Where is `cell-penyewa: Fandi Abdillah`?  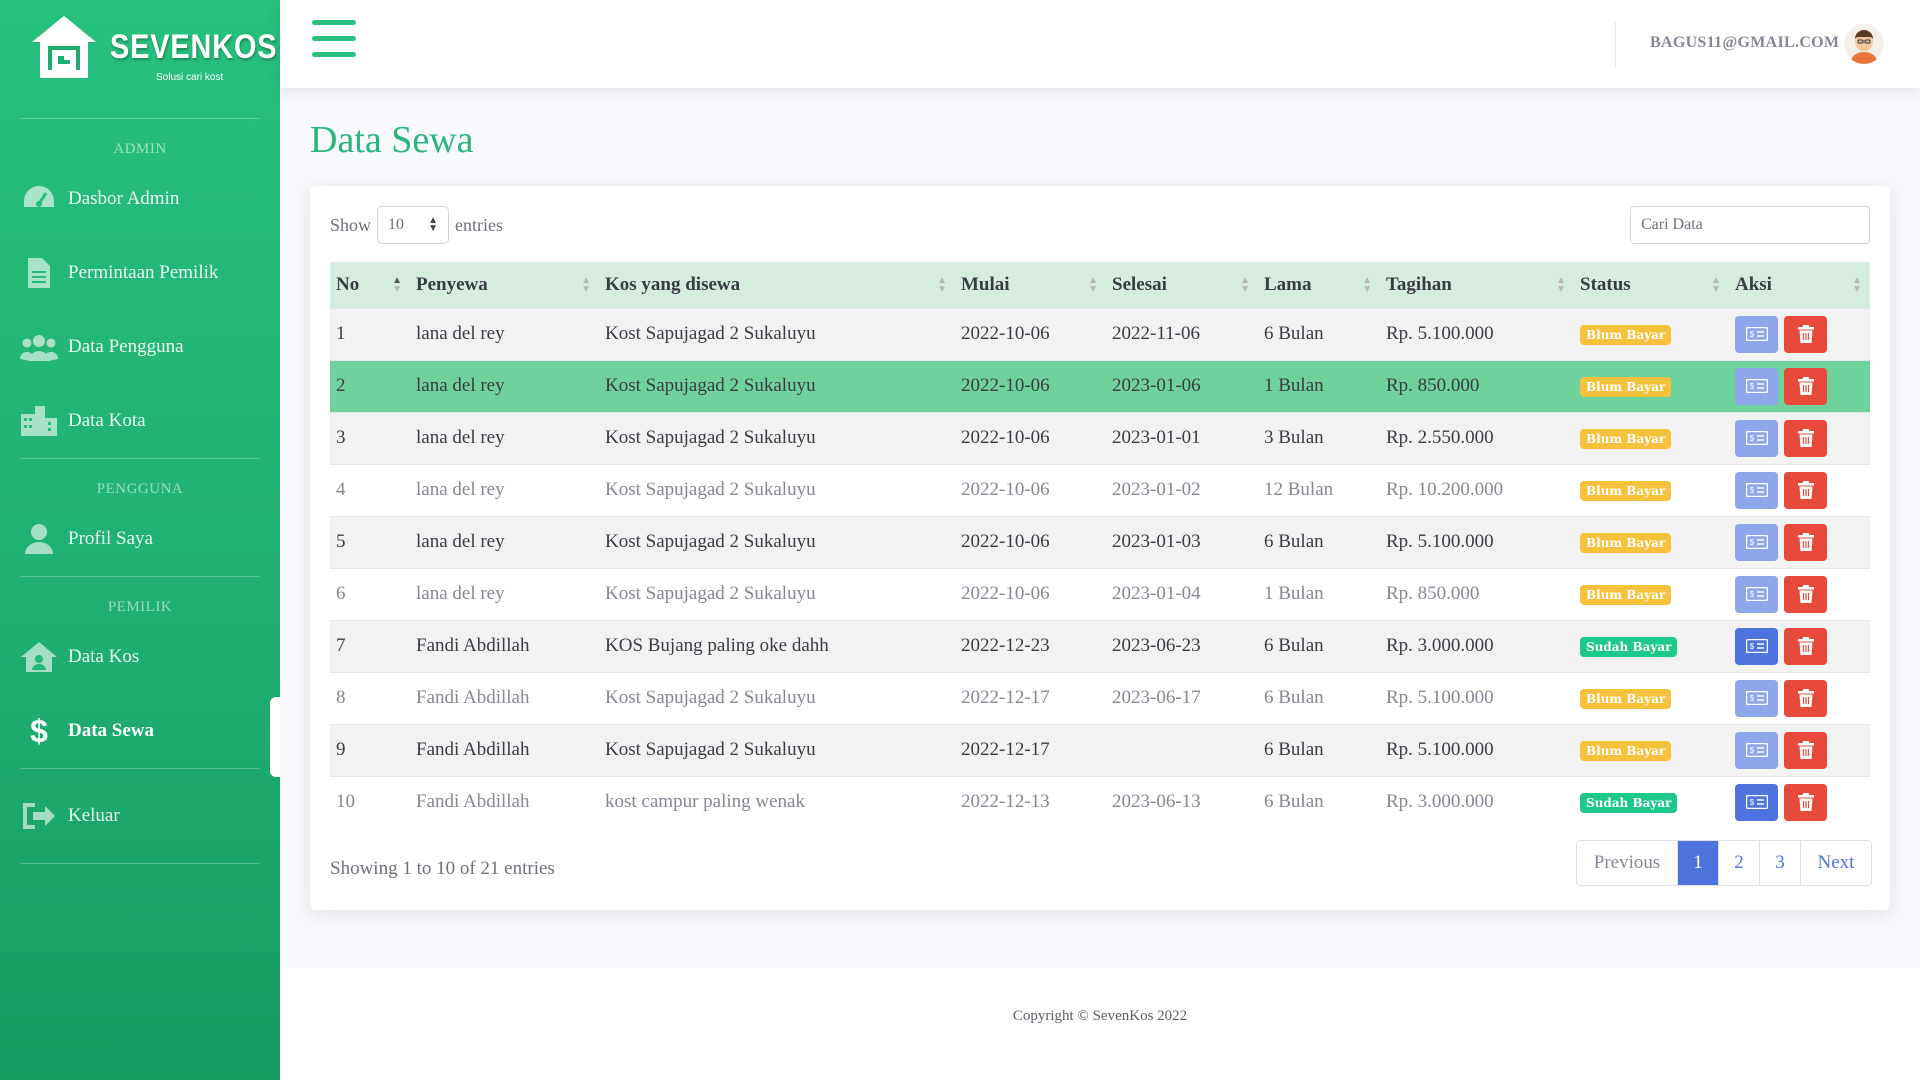
cell-penyewa: Fandi Abdillah is located at coordinates (504, 749).